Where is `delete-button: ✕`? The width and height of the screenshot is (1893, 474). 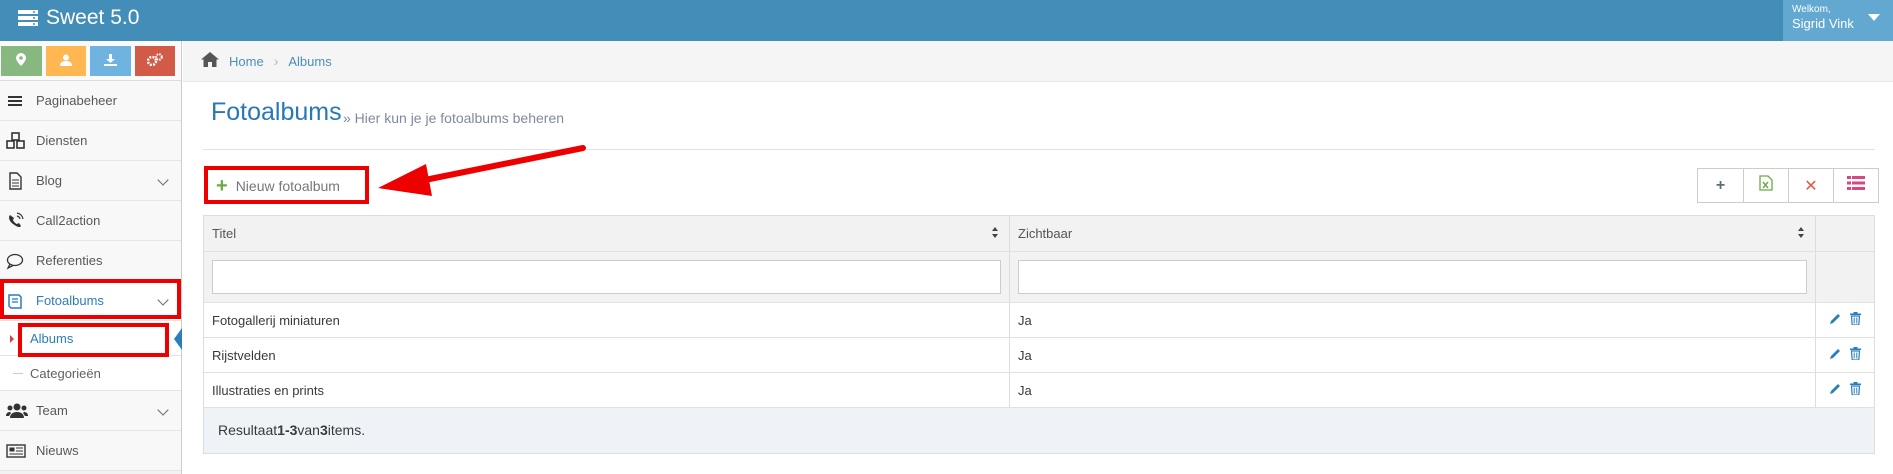 delete-button: ✕ is located at coordinates (1810, 185).